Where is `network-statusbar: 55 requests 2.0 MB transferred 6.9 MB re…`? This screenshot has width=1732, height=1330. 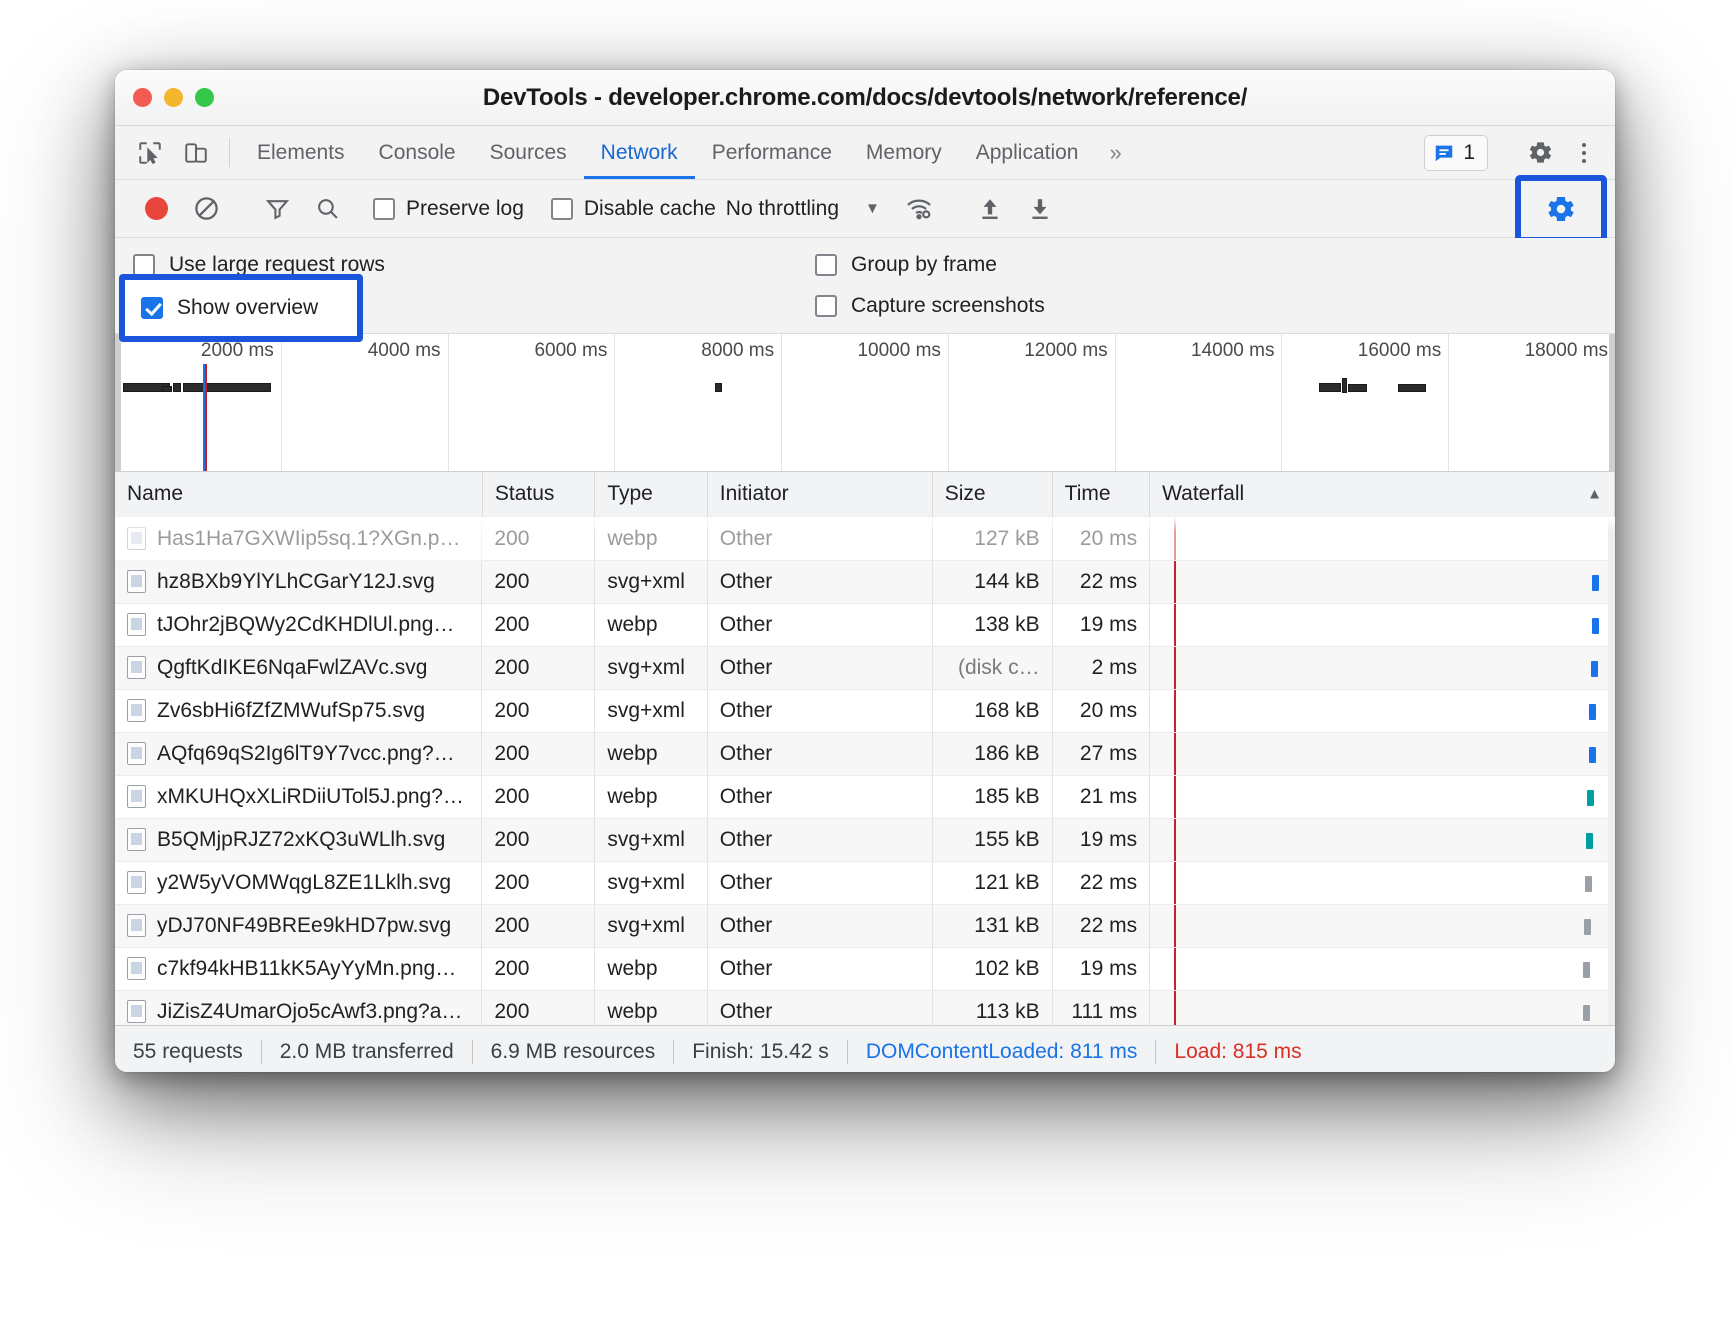
network-statusbar: 55 requests 2.0 MB transferred 6.9 MB re… is located at coordinates (865, 1048).